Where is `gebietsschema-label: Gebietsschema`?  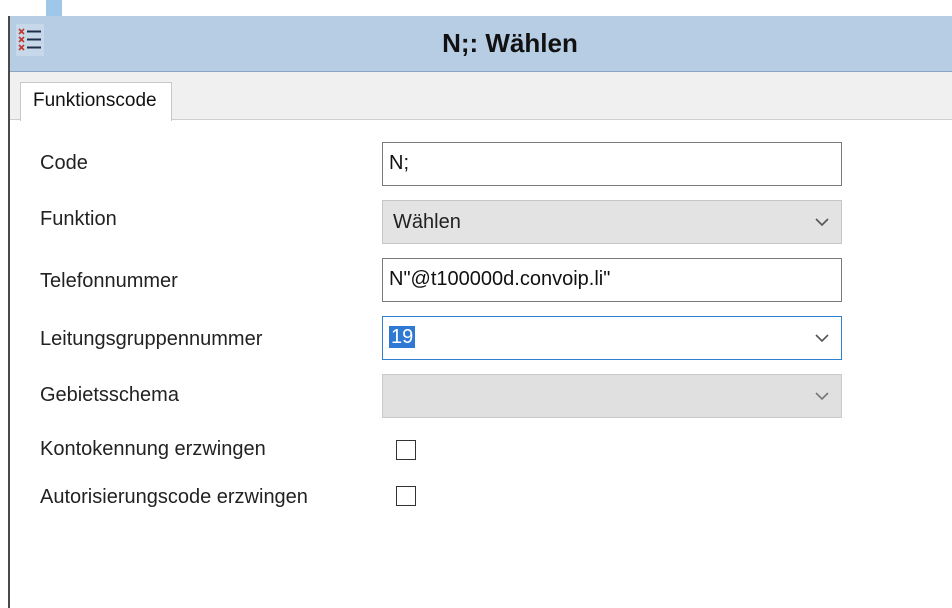
gebietsschema-label: Gebietsschema is located at coordinates (109, 395).